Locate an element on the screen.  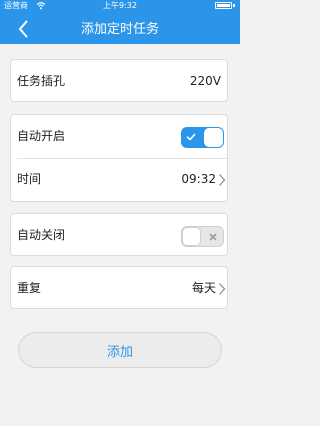
auto-off-card: 自动关闭 is located at coordinates (119, 234).